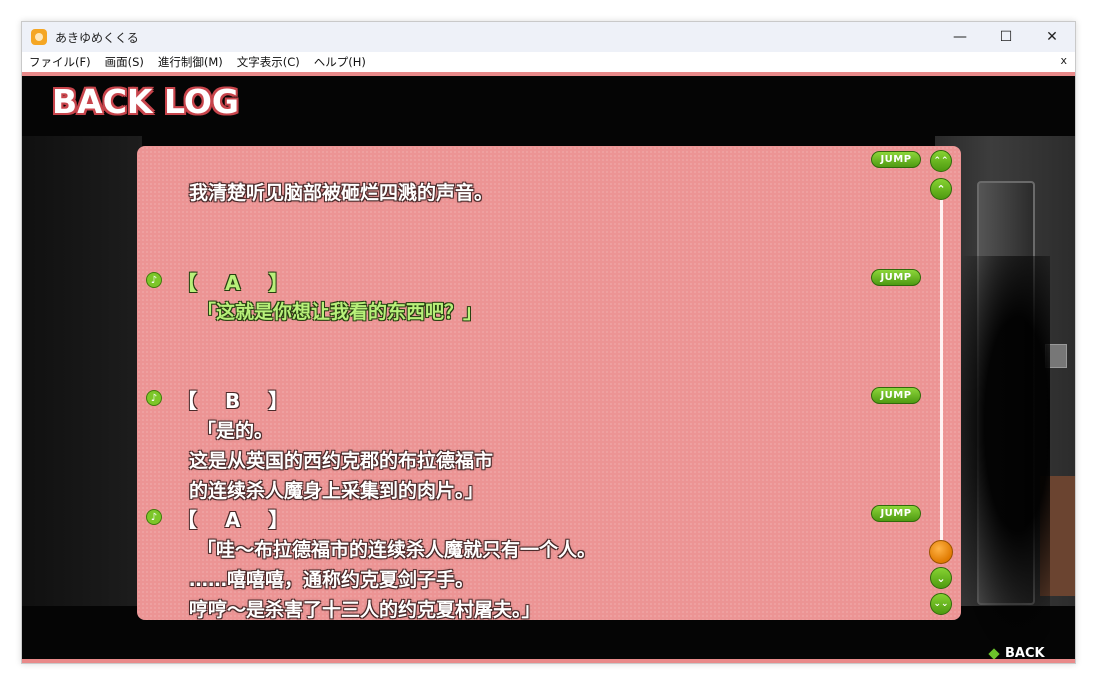 This screenshot has width=1097, height=686. Describe the element at coordinates (1063, 60) in the screenshot. I see `menu-close-button: x` at that location.